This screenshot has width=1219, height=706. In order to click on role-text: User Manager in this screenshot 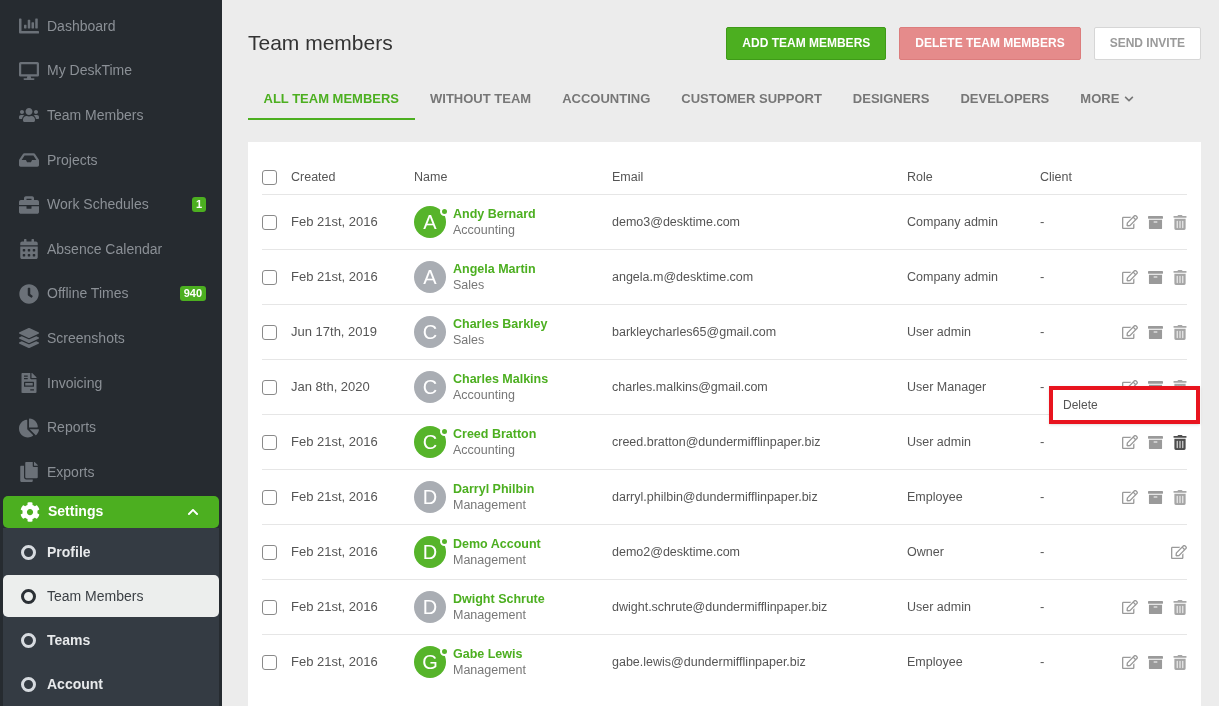, I will do `click(947, 387)`.